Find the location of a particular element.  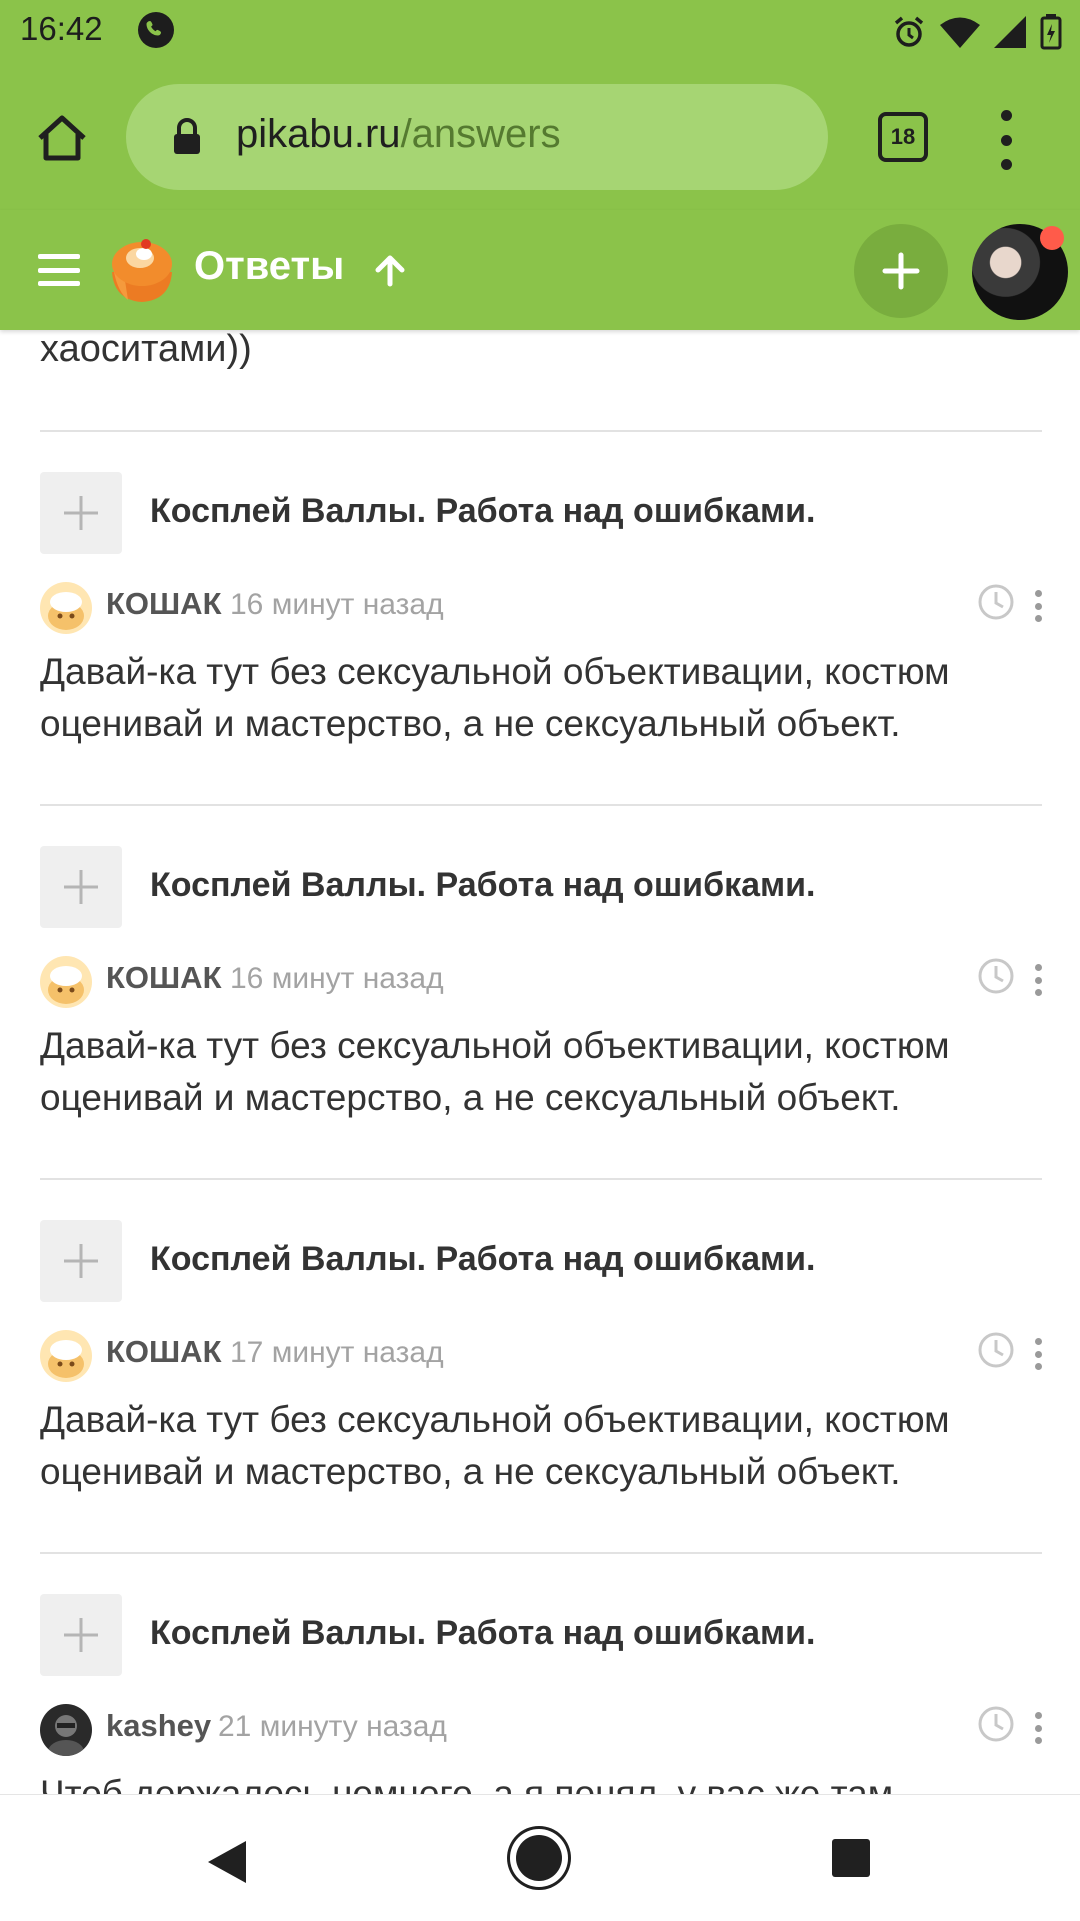

up-arrow-icon is located at coordinates (390, 270).